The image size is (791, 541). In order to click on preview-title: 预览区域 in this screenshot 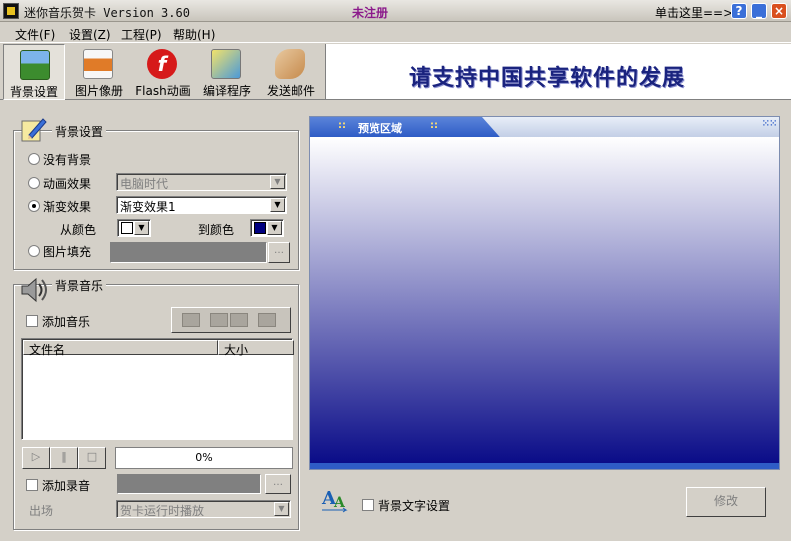, I will do `click(380, 128)`.